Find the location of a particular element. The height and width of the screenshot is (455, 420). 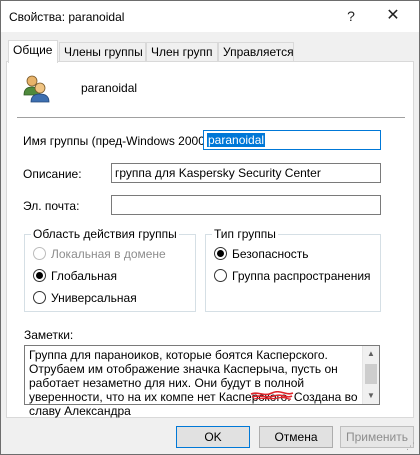

window-title: Свойства: paranoidal is located at coordinates (67, 17).